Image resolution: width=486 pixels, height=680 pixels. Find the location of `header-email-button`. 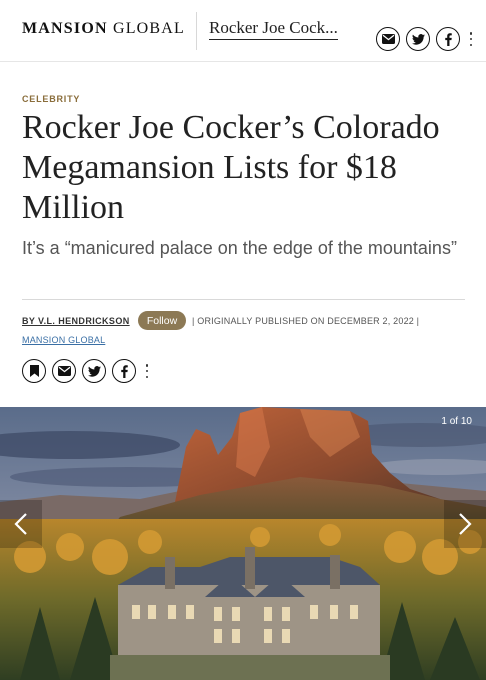

header-email-button is located at coordinates (388, 39).